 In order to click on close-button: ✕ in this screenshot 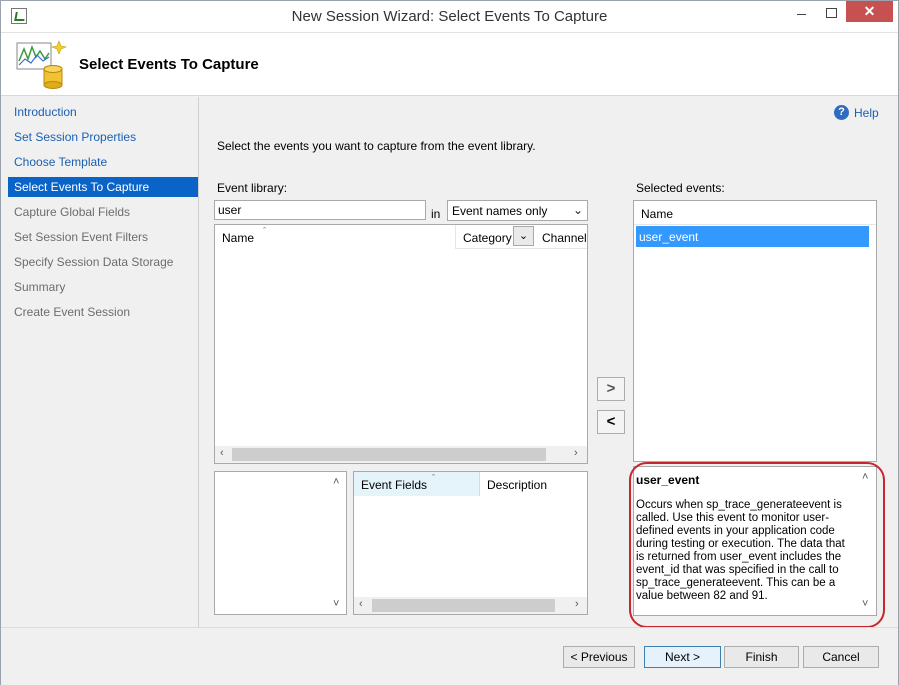, I will do `click(869, 11)`.